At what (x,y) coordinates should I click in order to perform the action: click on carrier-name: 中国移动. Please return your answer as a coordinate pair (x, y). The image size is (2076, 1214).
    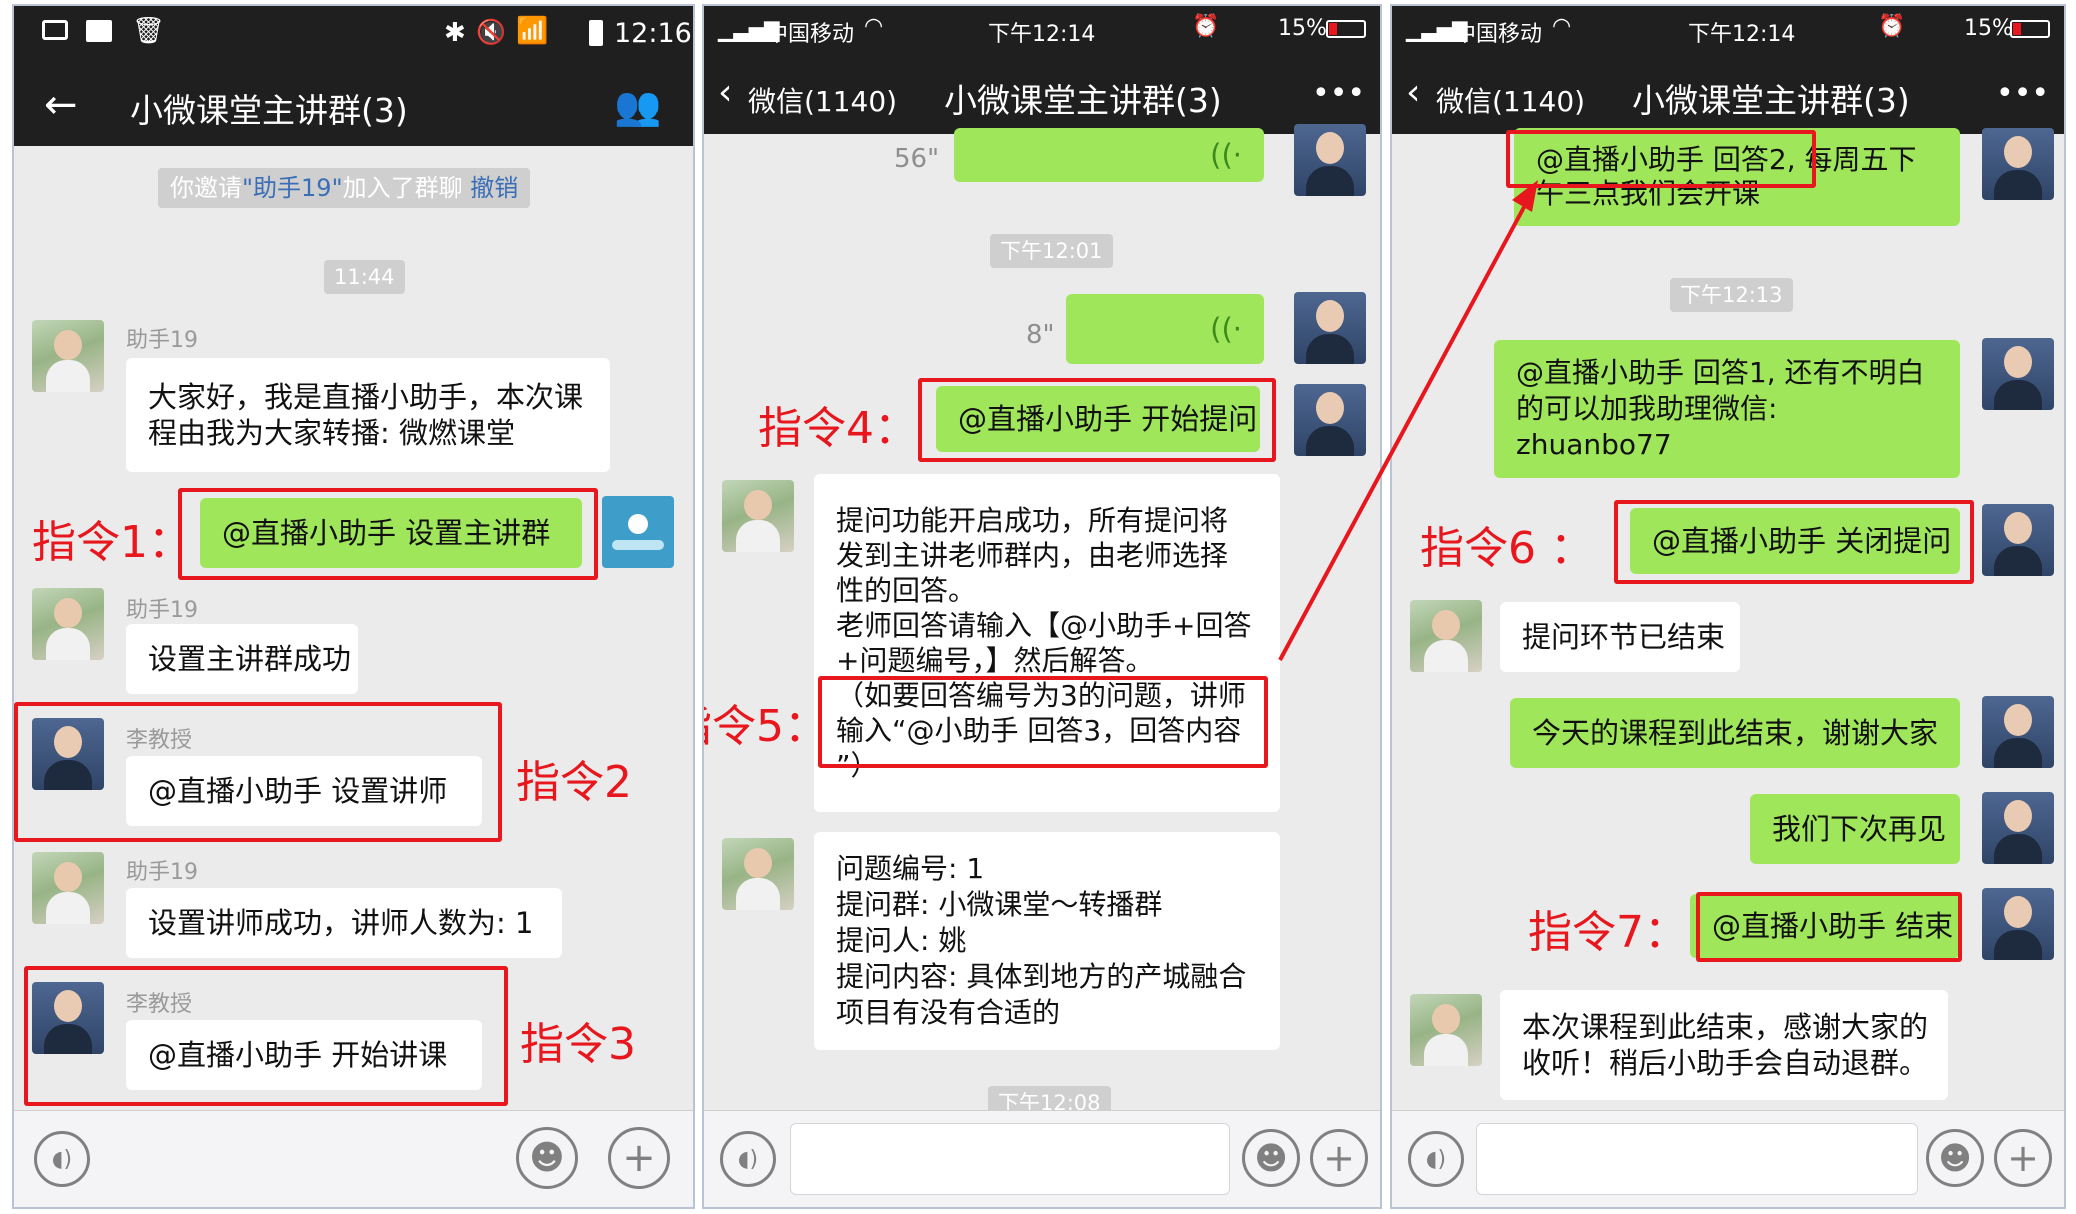
    Looking at the image, I should click on (1498, 34).